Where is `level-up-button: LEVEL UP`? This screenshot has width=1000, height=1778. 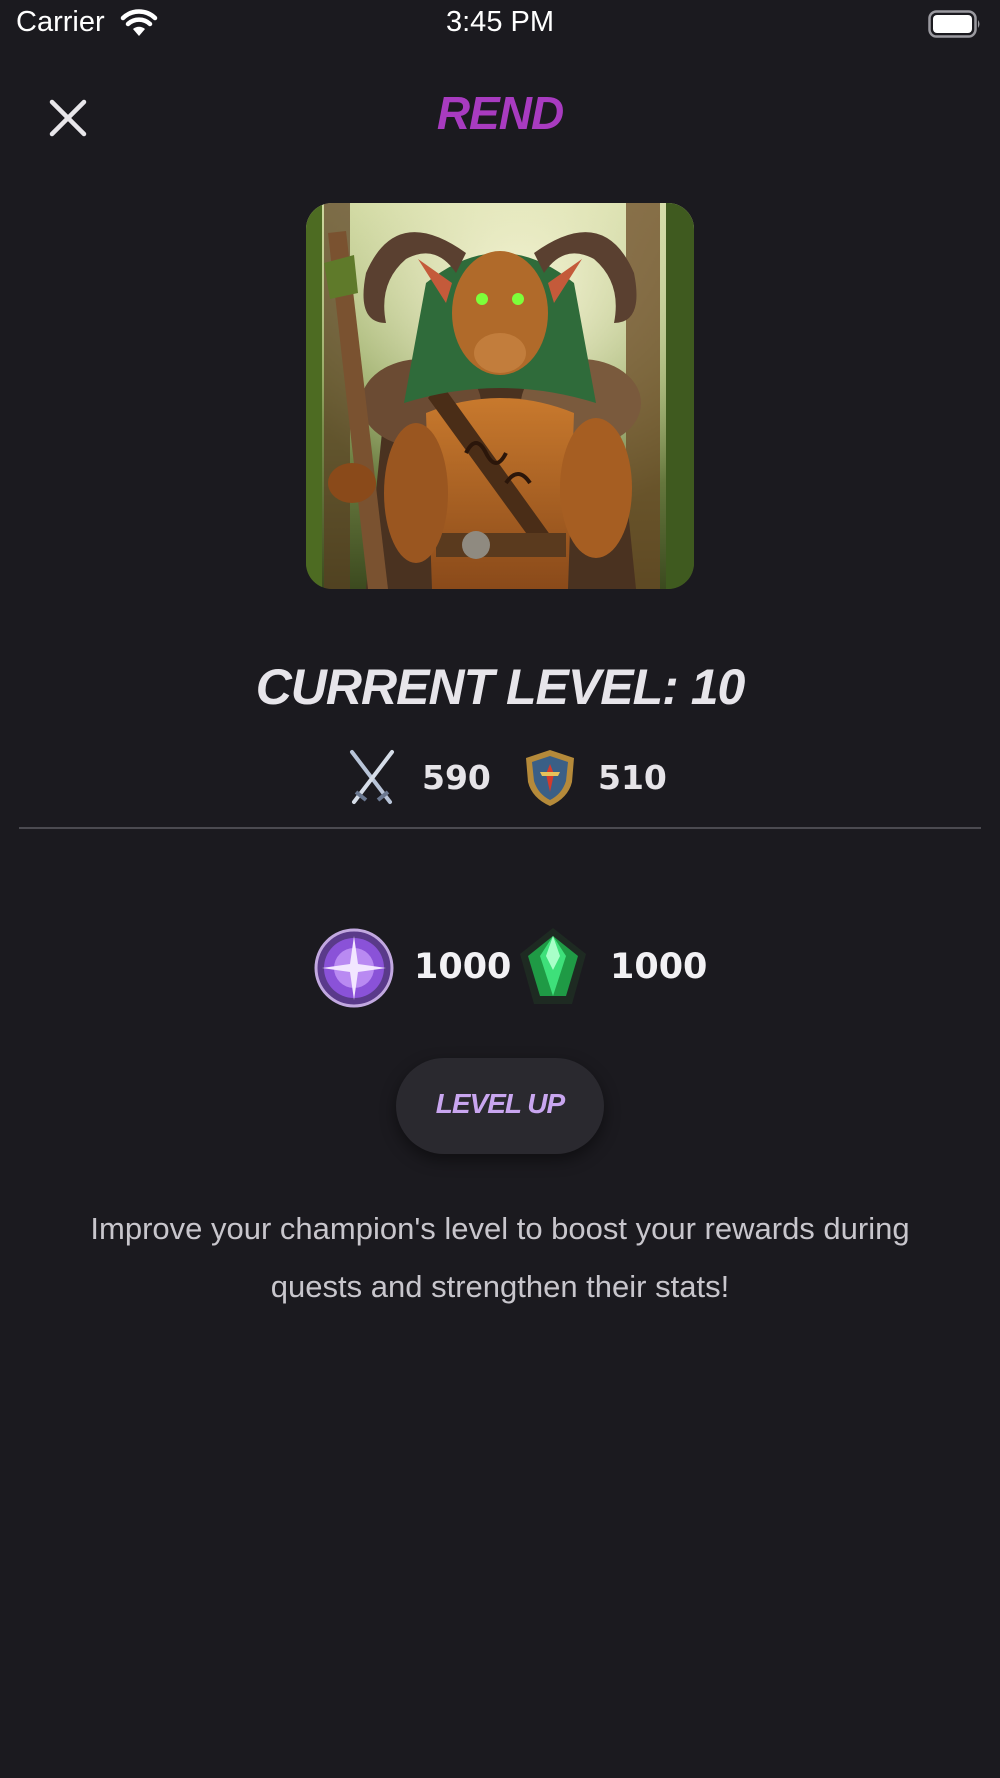
level-up-button: LEVEL UP is located at coordinates (500, 1106).